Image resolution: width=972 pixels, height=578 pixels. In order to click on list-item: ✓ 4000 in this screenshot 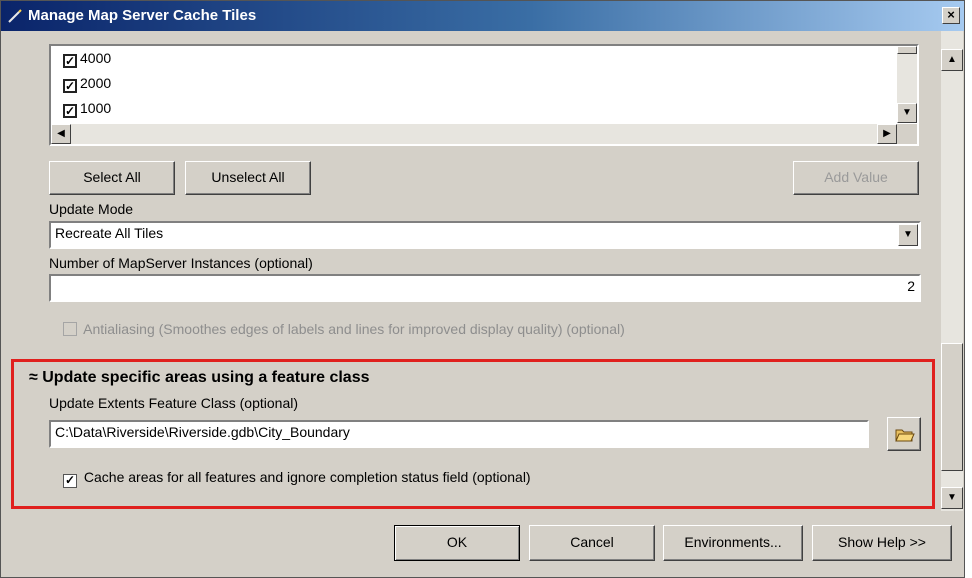, I will do `click(87, 59)`.